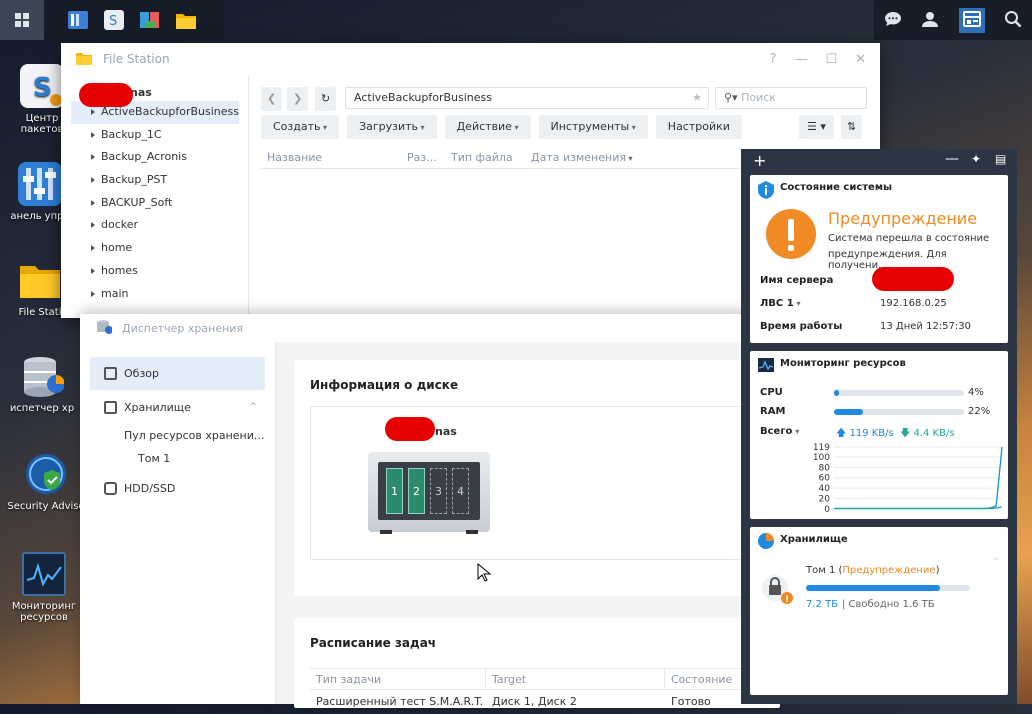  I want to click on disk-slot: 2, so click(416, 491).